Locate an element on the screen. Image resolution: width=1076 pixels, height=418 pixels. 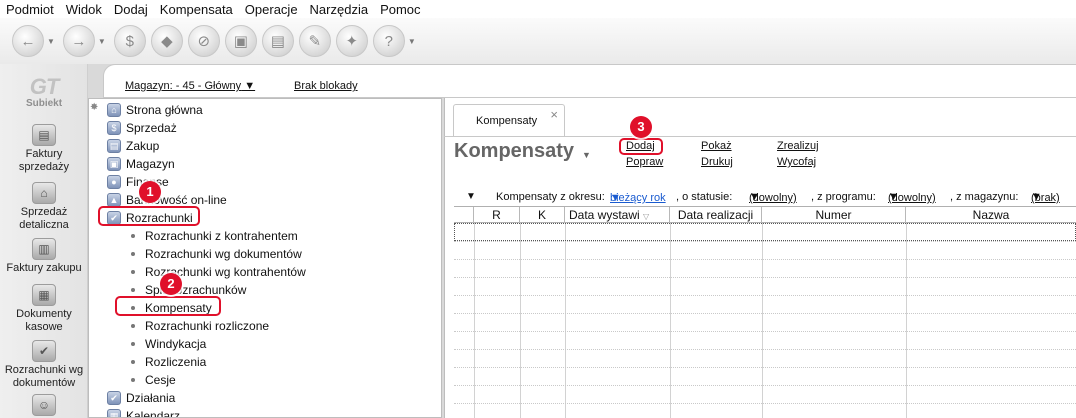
tree-node-strona-glowna: ⌂ Strona główna is located at coordinates (155, 110).